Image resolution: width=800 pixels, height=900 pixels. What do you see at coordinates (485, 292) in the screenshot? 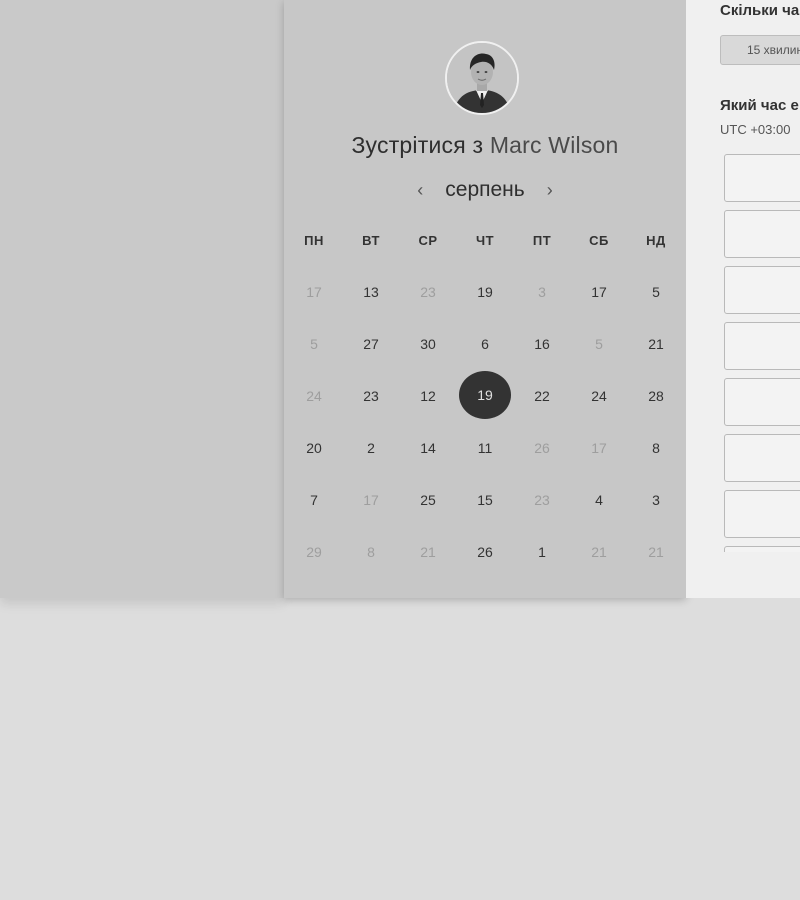
I see `calendar-day: 19` at bounding box center [485, 292].